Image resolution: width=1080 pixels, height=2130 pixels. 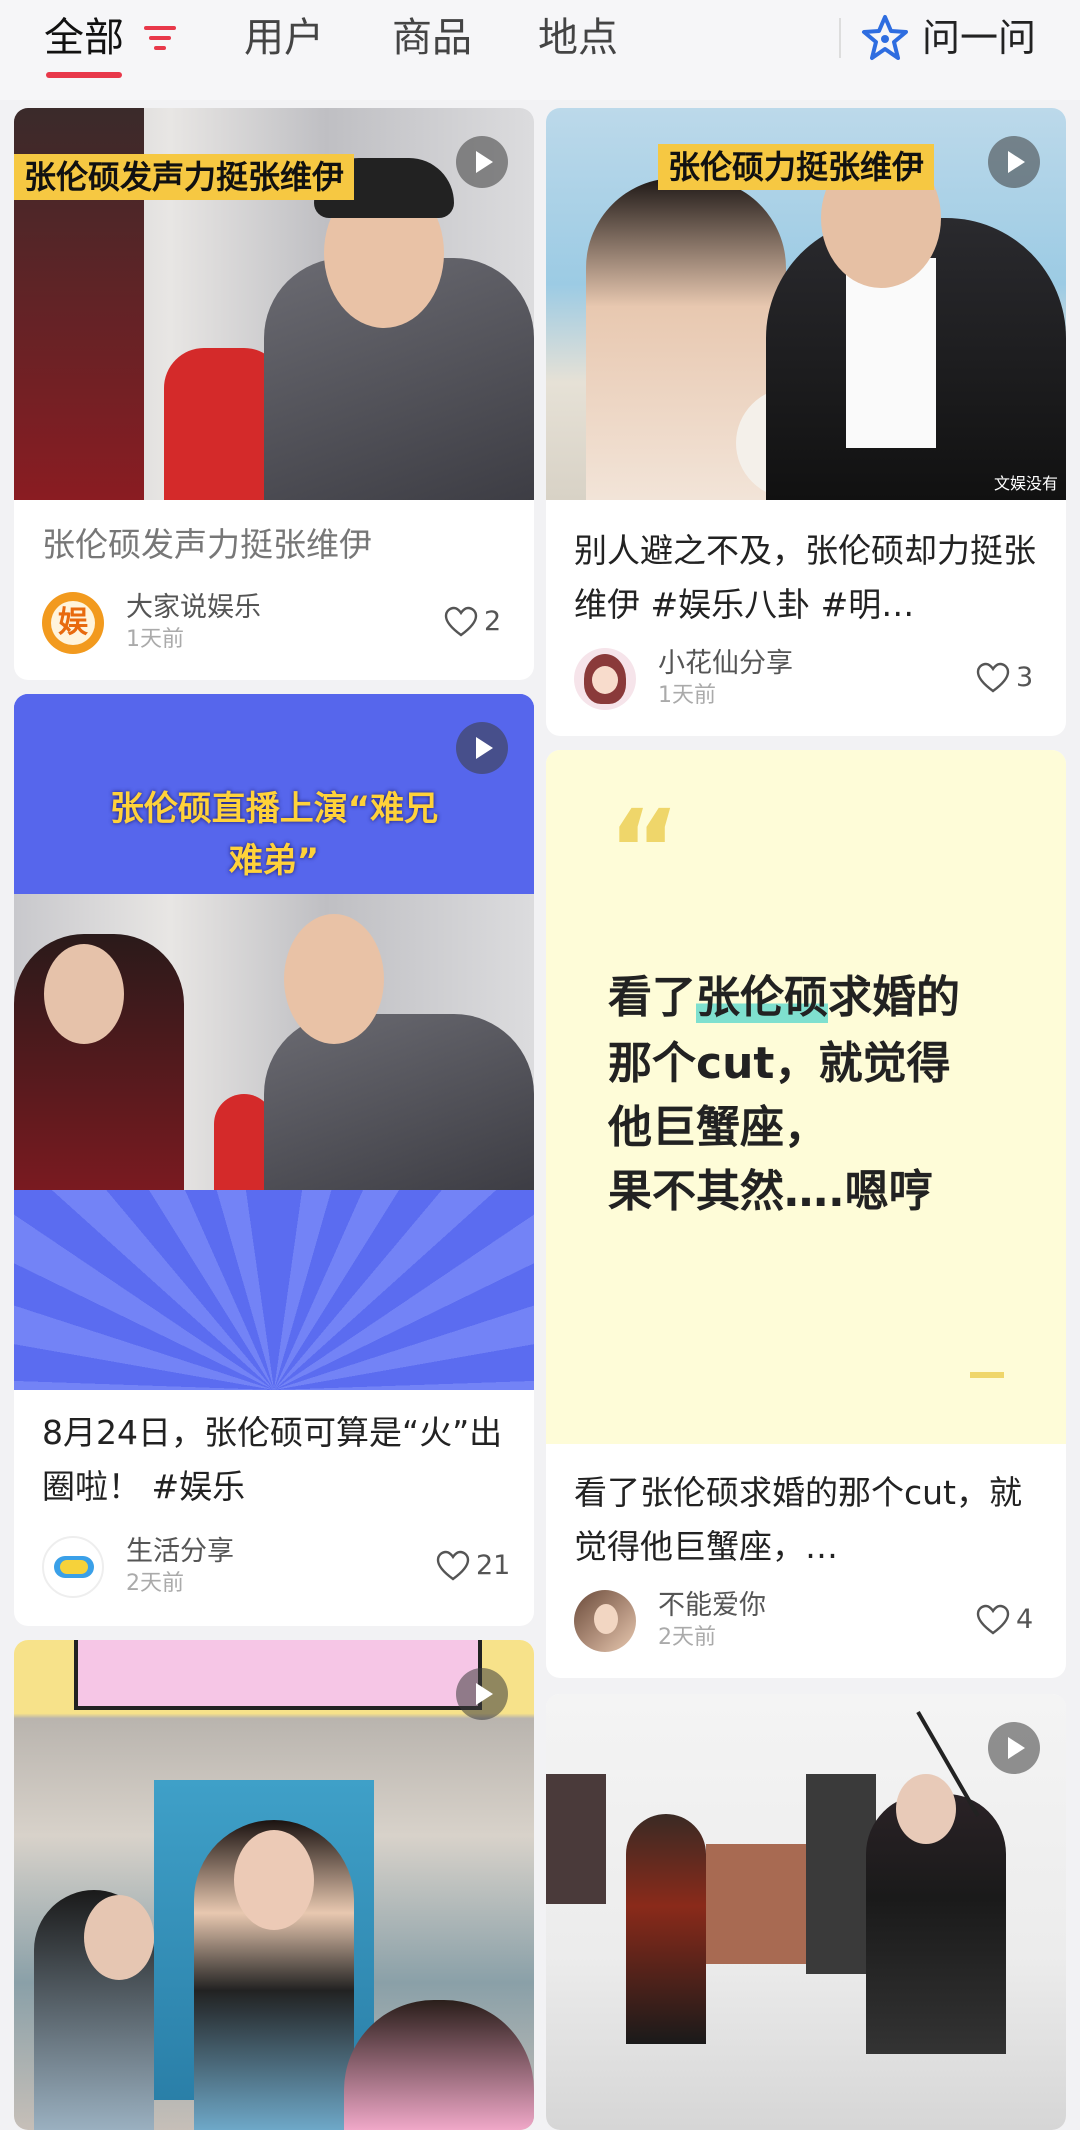 I want to click on divider, so click(x=840, y=38).